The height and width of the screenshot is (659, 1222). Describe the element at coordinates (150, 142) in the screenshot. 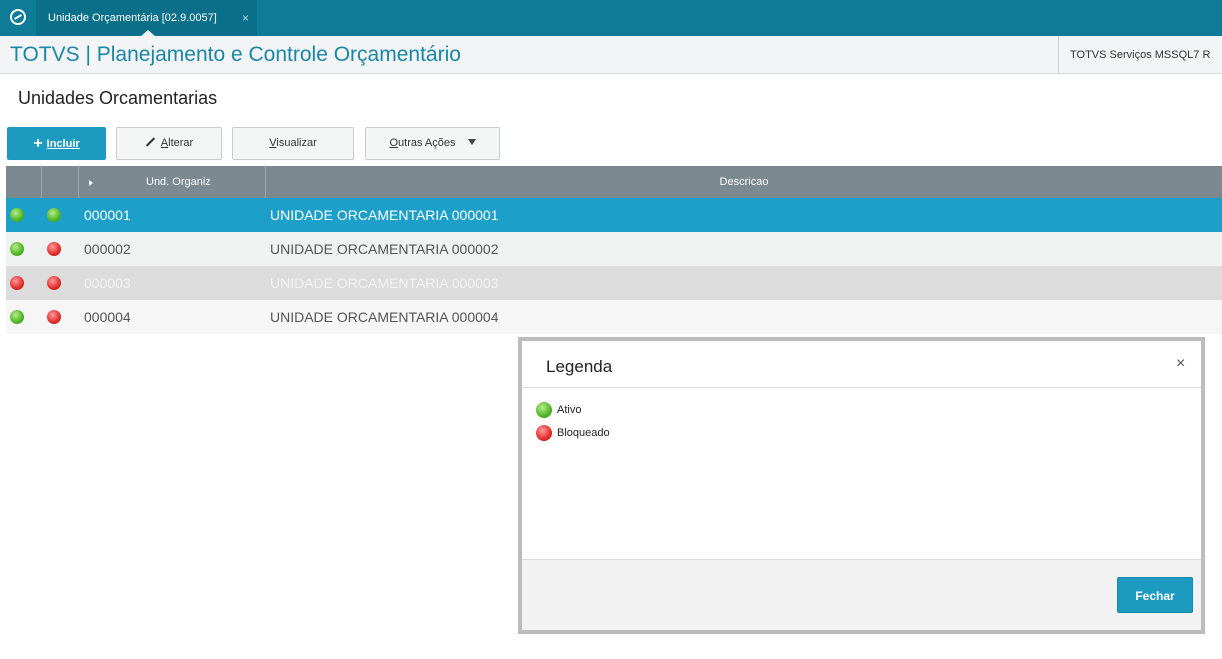

I see `pencil-icon` at that location.